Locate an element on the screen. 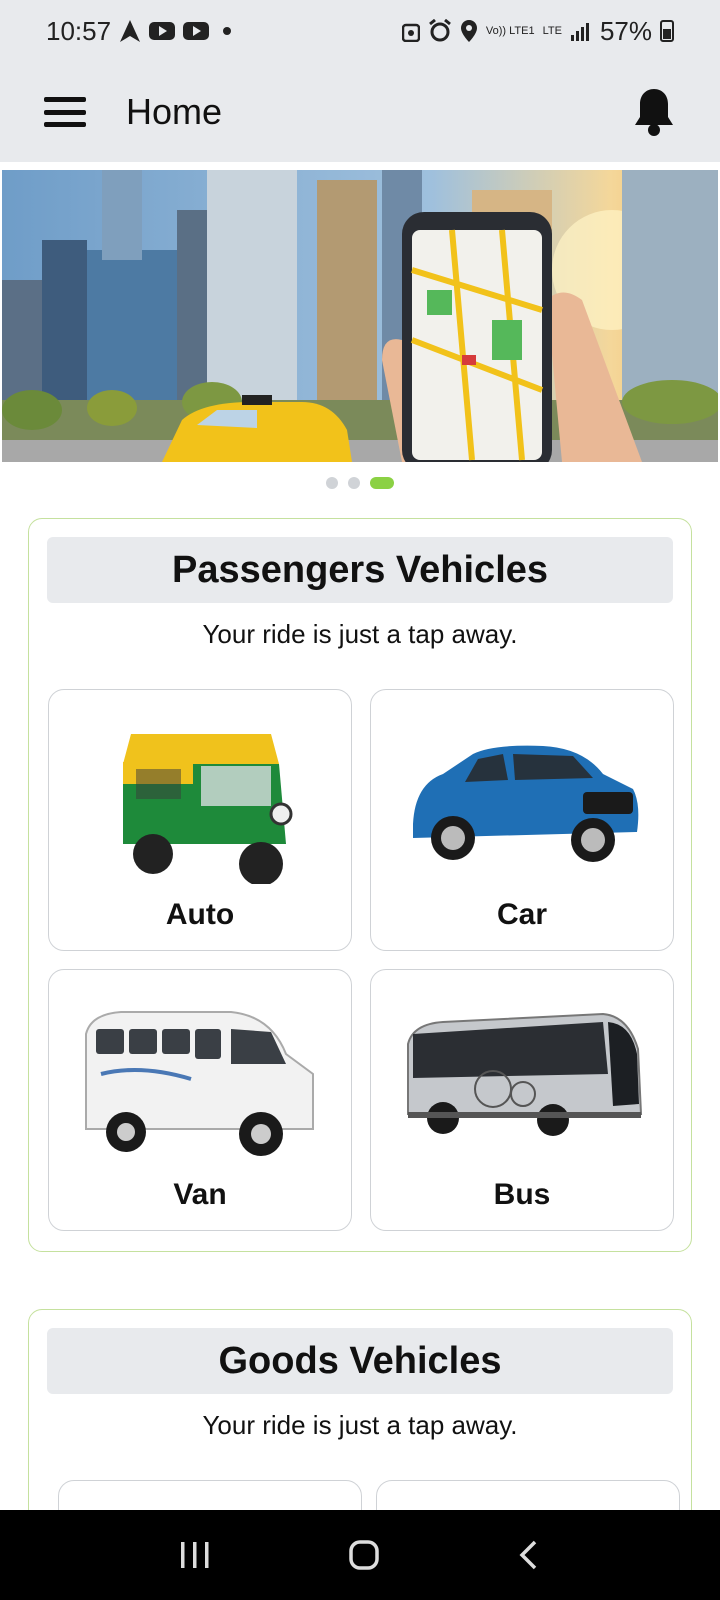  home-icon is located at coordinates (364, 1555).